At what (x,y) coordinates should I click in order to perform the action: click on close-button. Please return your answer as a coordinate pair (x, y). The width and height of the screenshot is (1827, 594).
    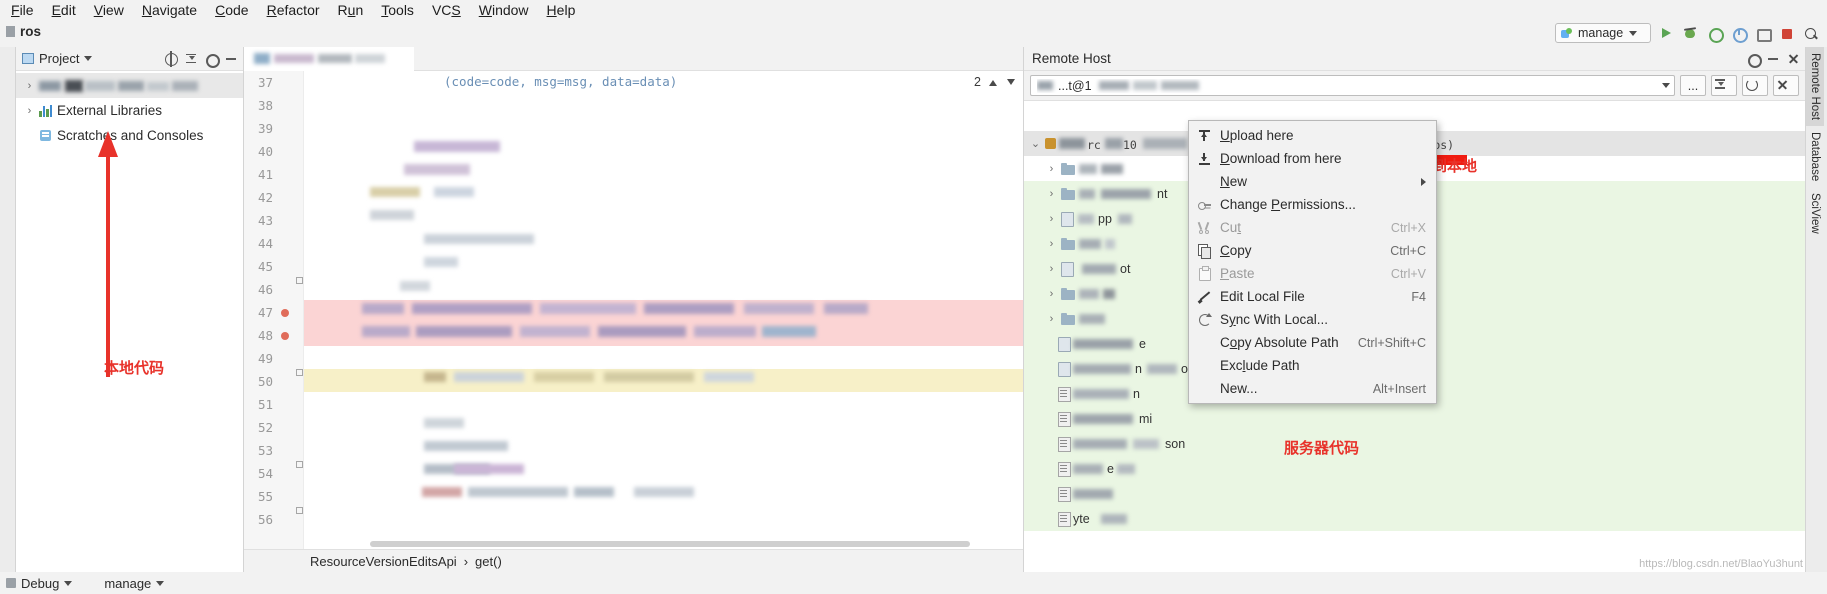
    Looking at the image, I should click on (1786, 85).